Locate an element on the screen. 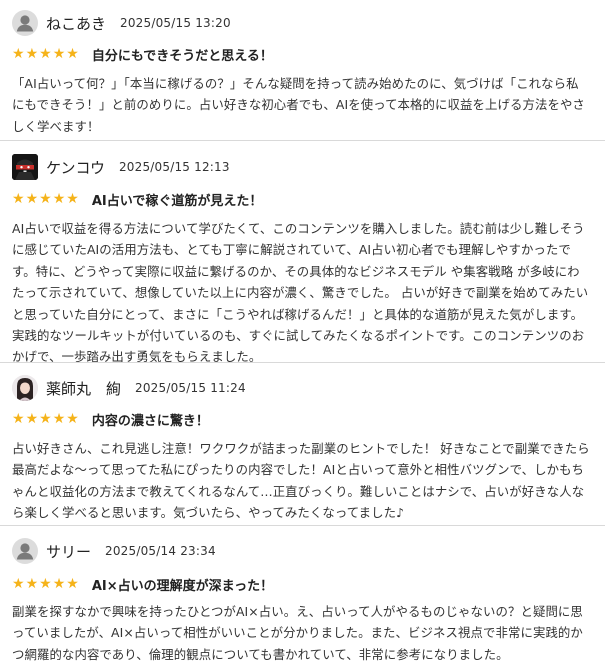  user-name: ねこあき is located at coordinates (76, 23).